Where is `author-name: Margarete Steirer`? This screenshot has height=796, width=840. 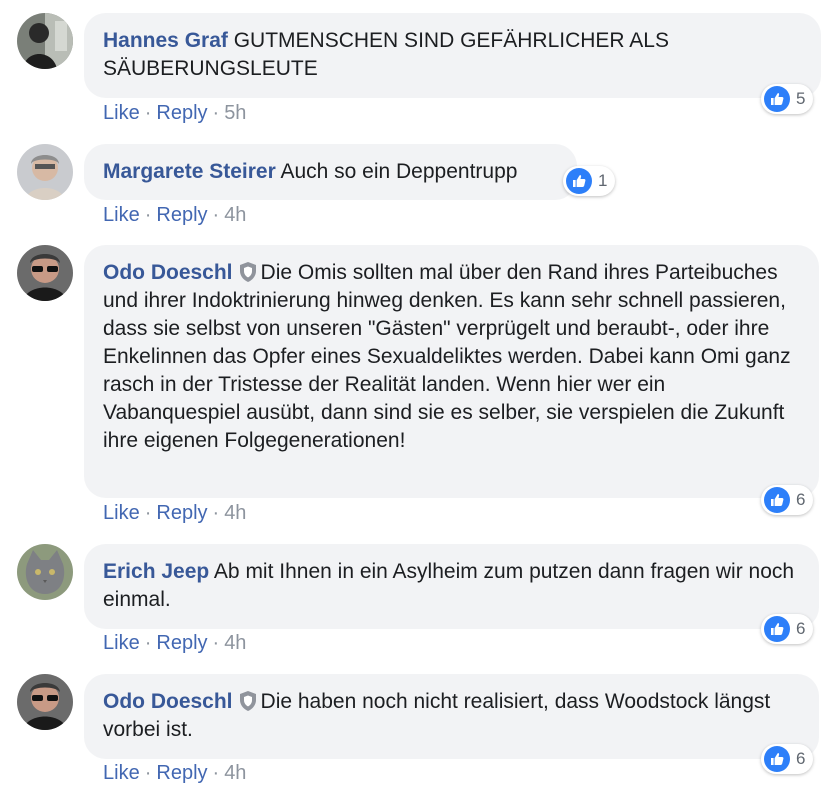
author-name: Margarete Steirer is located at coordinates (189, 171).